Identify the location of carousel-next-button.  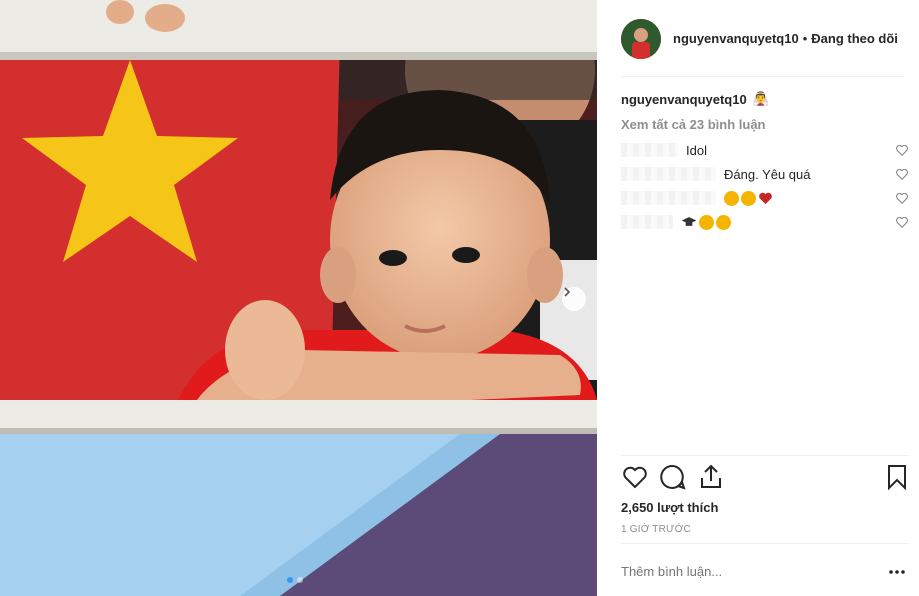
(574, 299).